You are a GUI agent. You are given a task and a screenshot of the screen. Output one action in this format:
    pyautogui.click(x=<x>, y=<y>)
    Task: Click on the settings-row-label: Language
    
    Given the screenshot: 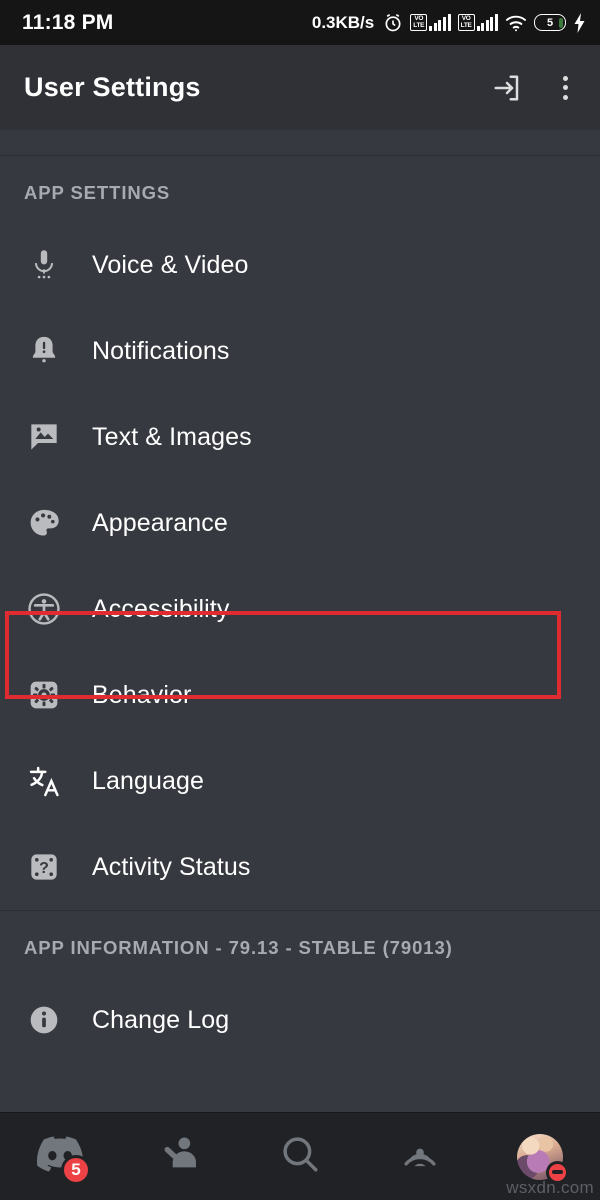 What is the action you would take?
    pyautogui.click(x=148, y=780)
    